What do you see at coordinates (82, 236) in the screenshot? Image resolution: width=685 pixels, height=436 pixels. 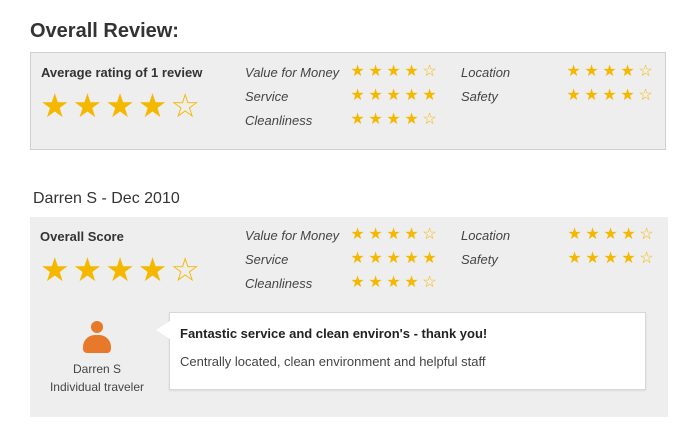 I see `overall-score-label: Overall Score` at bounding box center [82, 236].